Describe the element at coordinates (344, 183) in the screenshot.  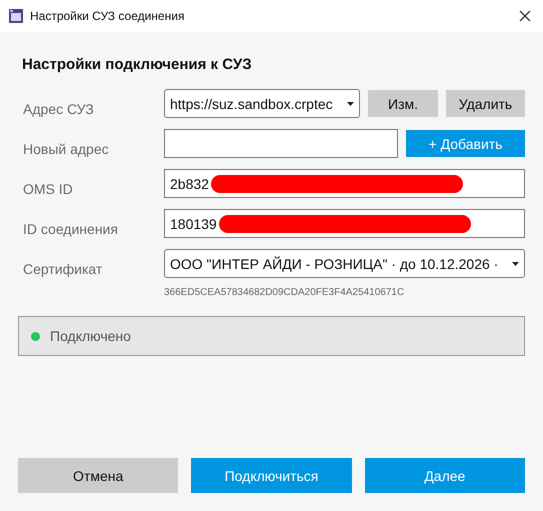
I see `input-field: 2b832` at that location.